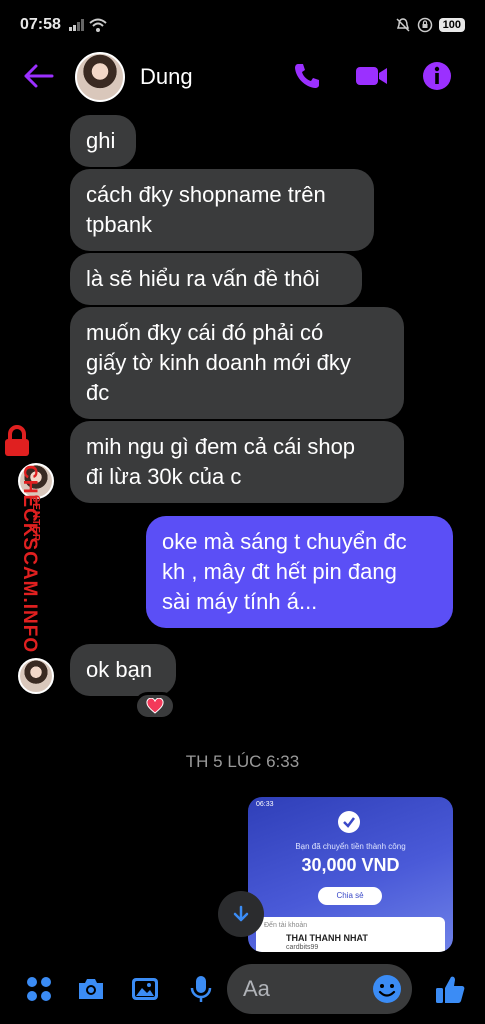 The width and height of the screenshot is (485, 1024). What do you see at coordinates (91, 989) in the screenshot?
I see `camera-icon` at bounding box center [91, 989].